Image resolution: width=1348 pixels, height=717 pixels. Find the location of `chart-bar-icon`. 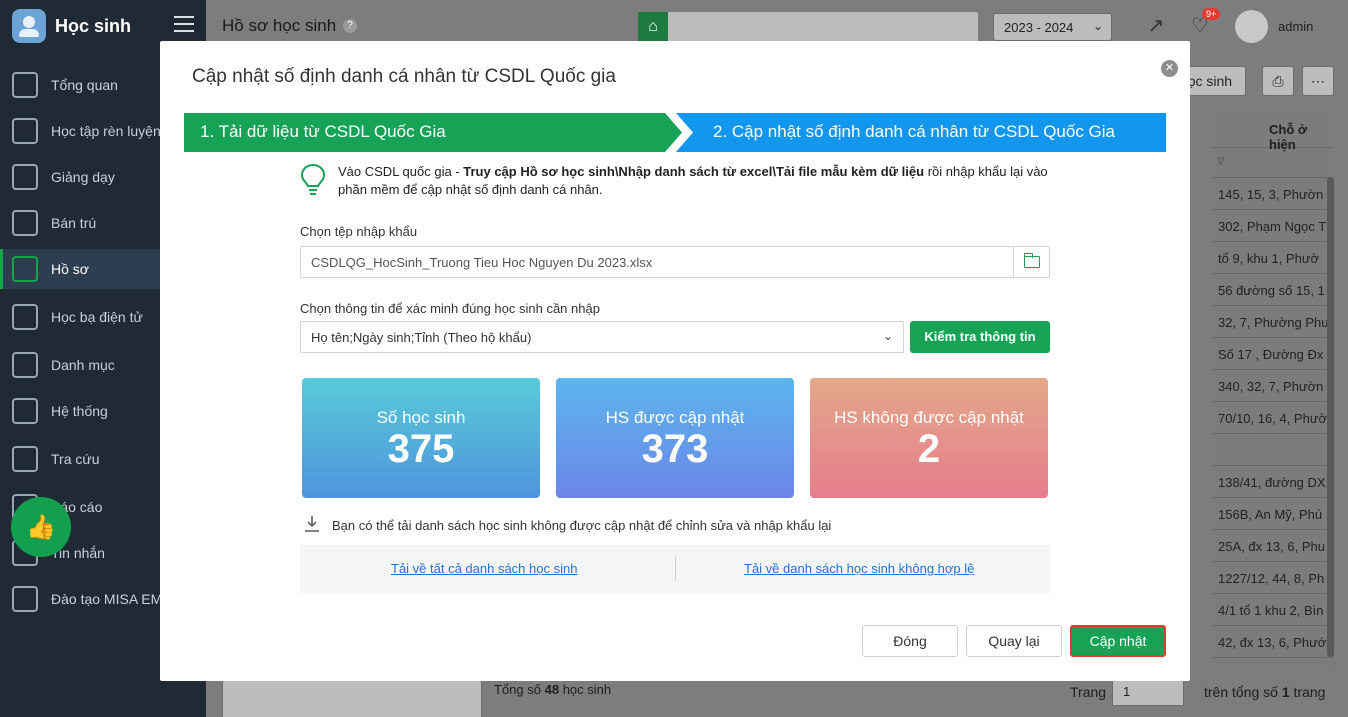

chart-bar-icon is located at coordinates (25, 85).